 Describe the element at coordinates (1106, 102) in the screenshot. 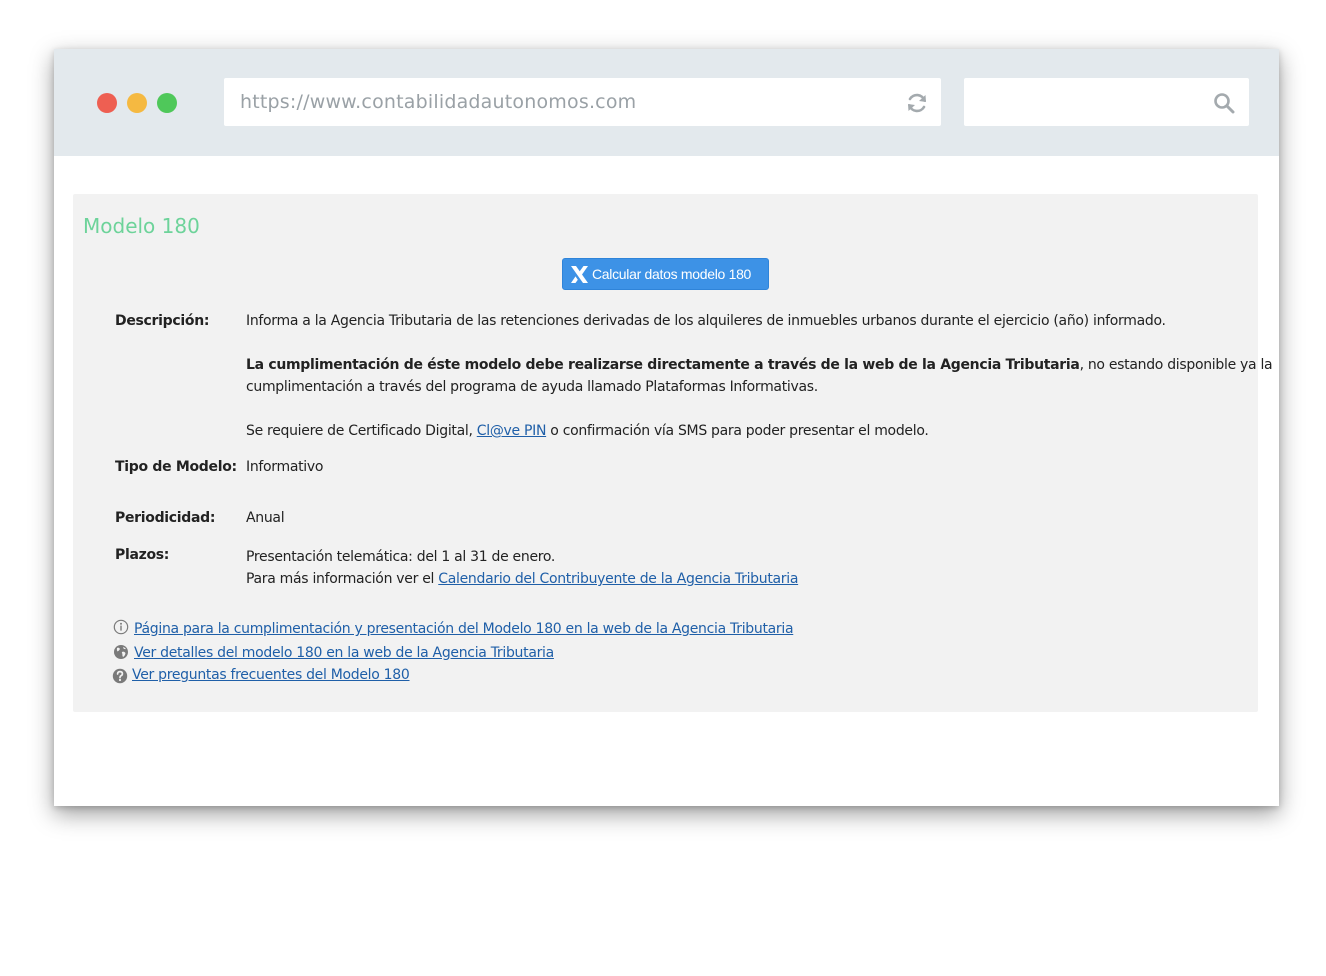

I see `search-bar` at that location.